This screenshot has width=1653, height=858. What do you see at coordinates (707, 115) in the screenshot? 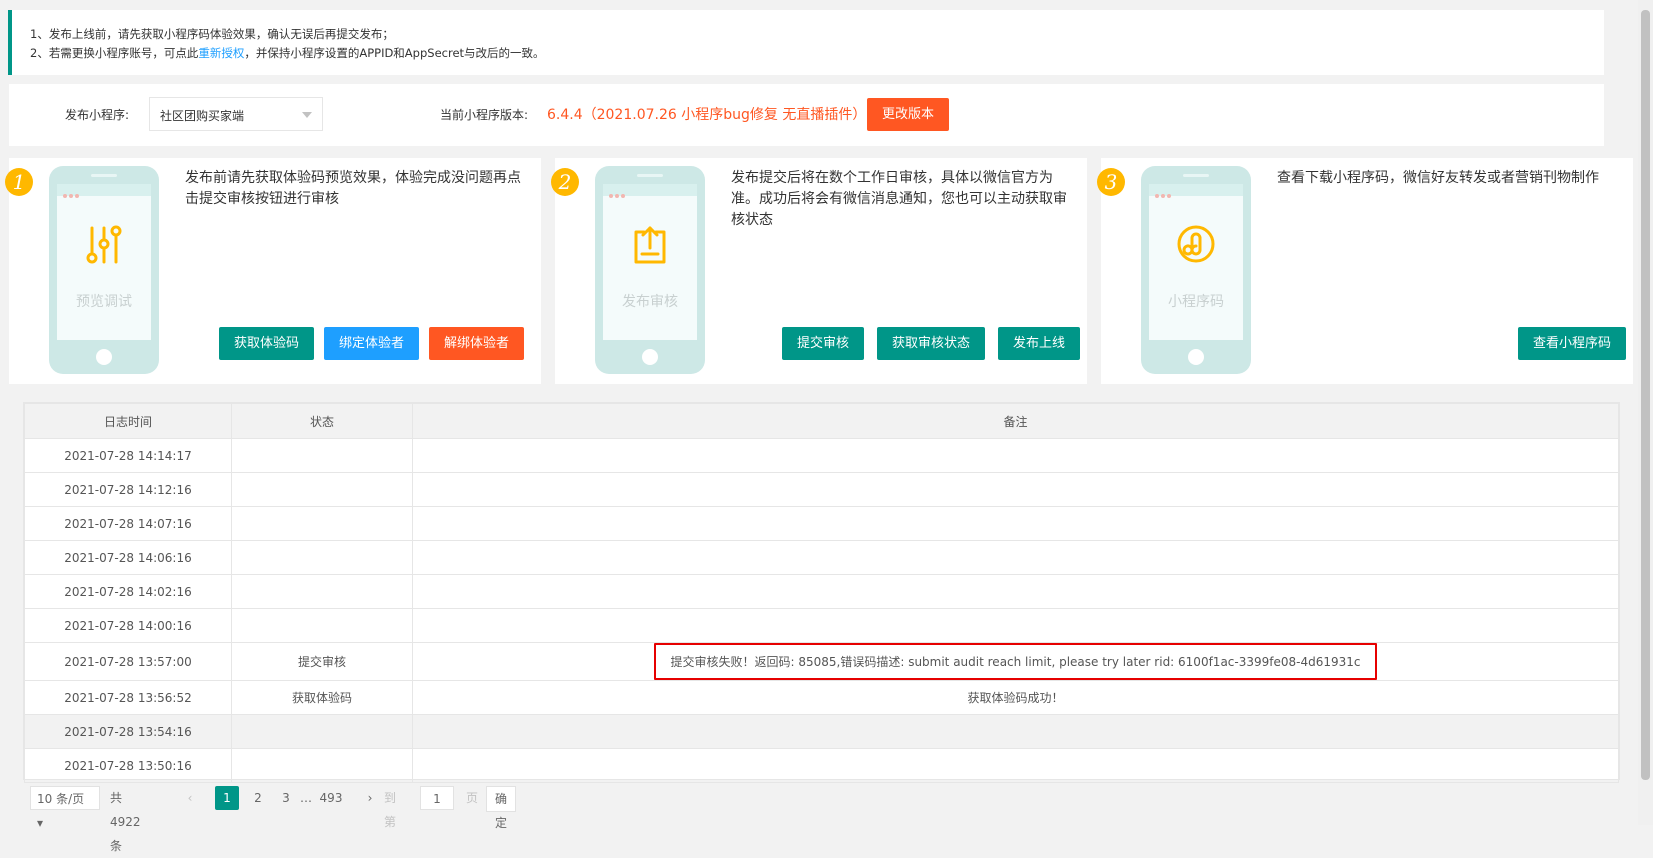
I see `version-value: 6.4.4（2021.07.26 小程序bug修复 无直播插件）` at bounding box center [707, 115].